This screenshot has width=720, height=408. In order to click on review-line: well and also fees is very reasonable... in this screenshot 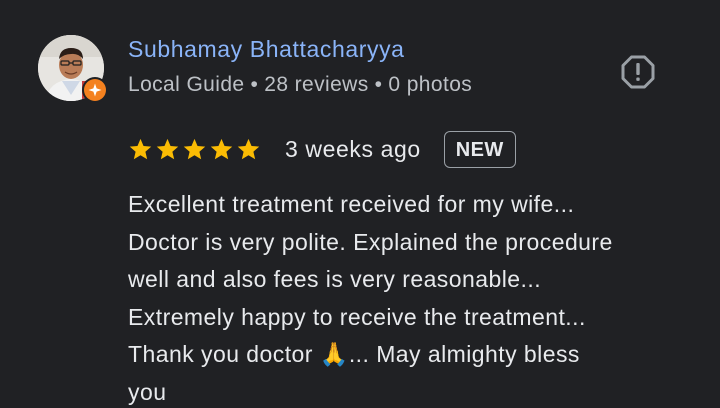, I will do `click(335, 279)`.